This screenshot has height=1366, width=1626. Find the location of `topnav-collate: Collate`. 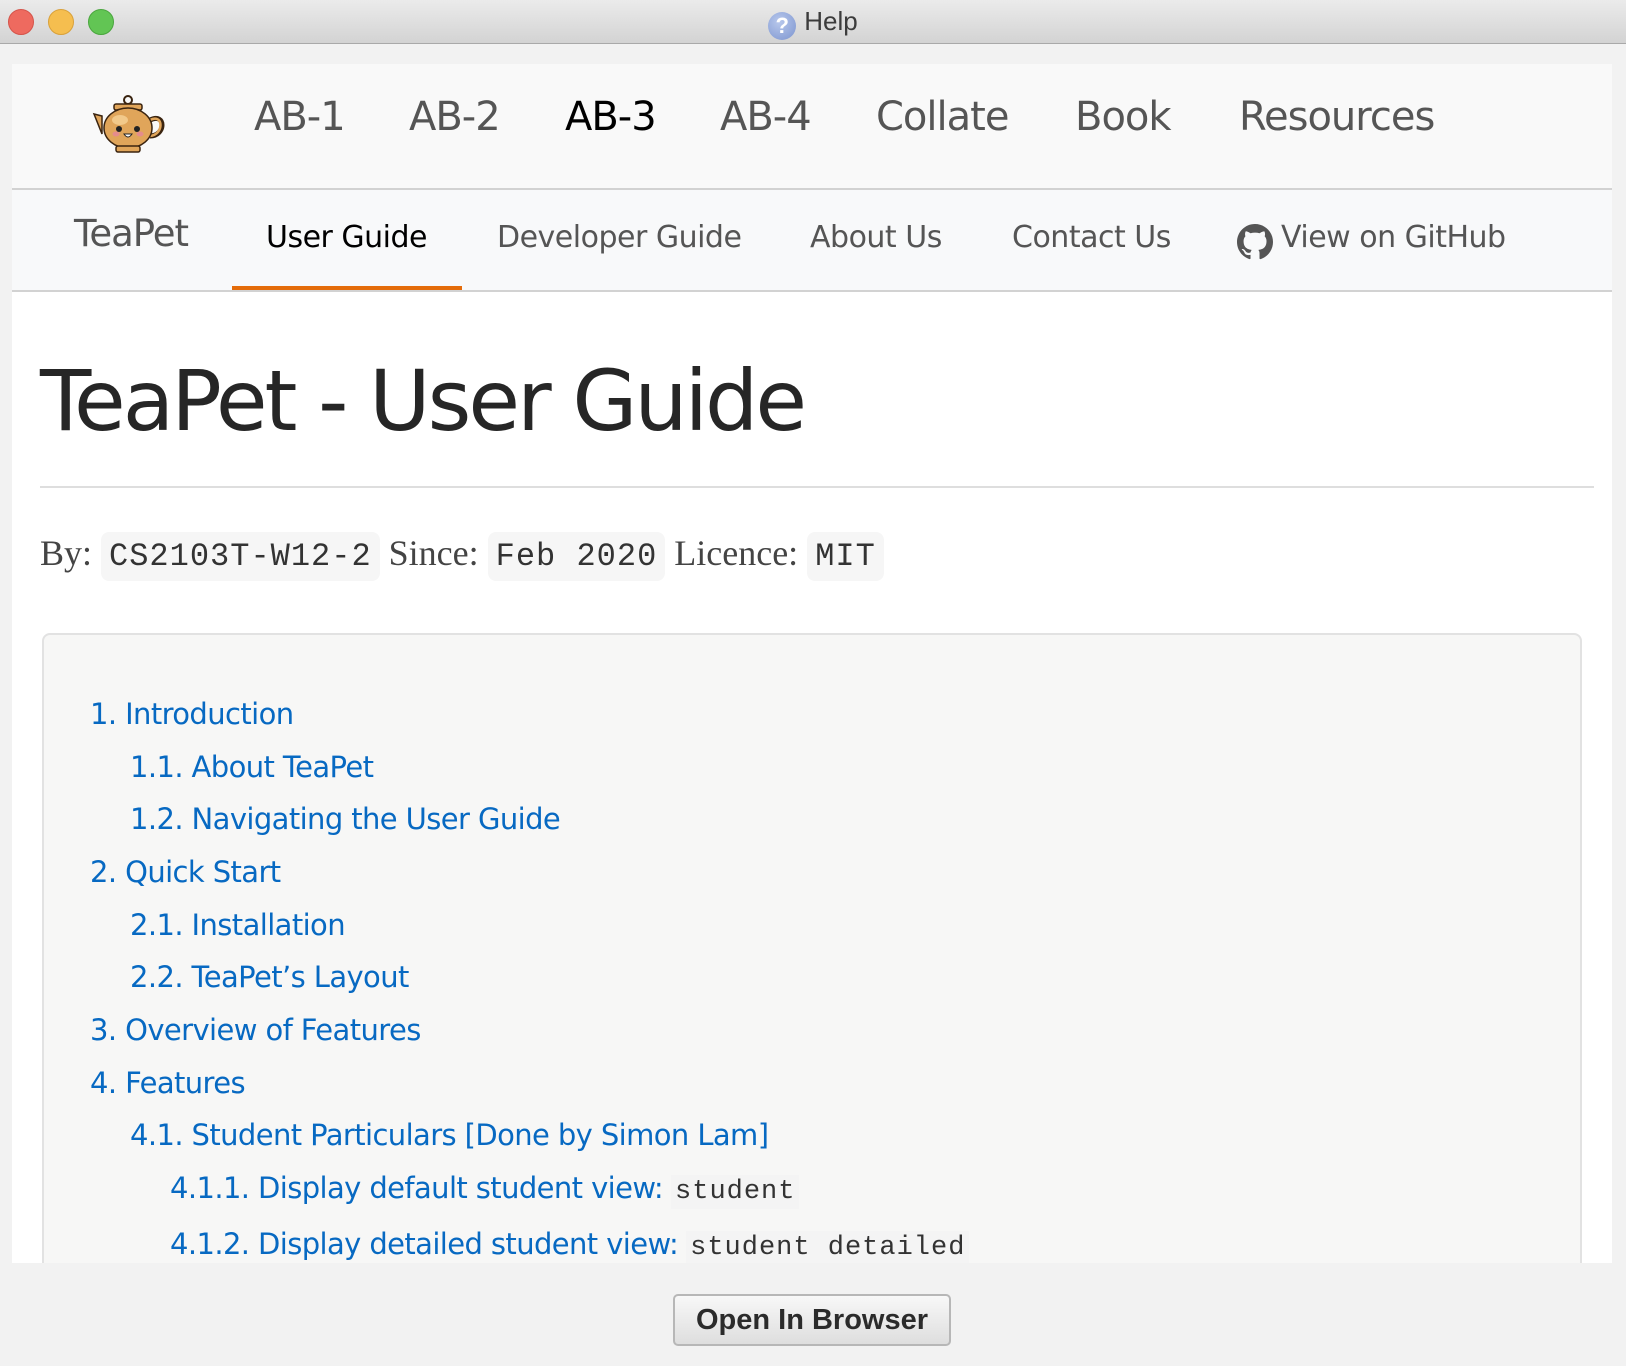

topnav-collate: Collate is located at coordinates (942, 117).